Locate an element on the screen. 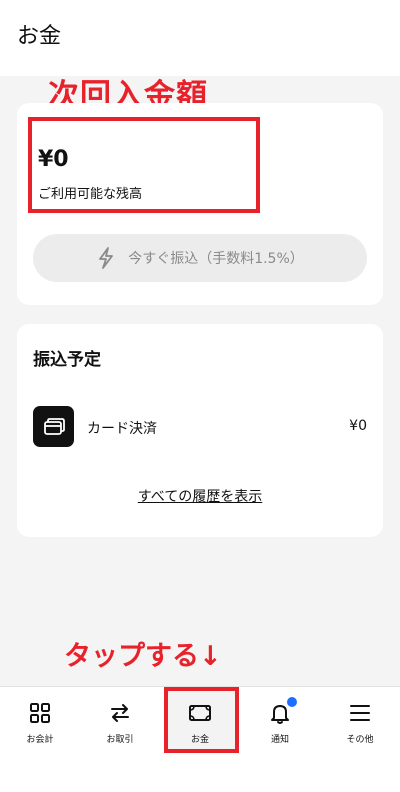 The height and width of the screenshot is (792, 400). tab-label: 通知 is located at coordinates (279, 740).